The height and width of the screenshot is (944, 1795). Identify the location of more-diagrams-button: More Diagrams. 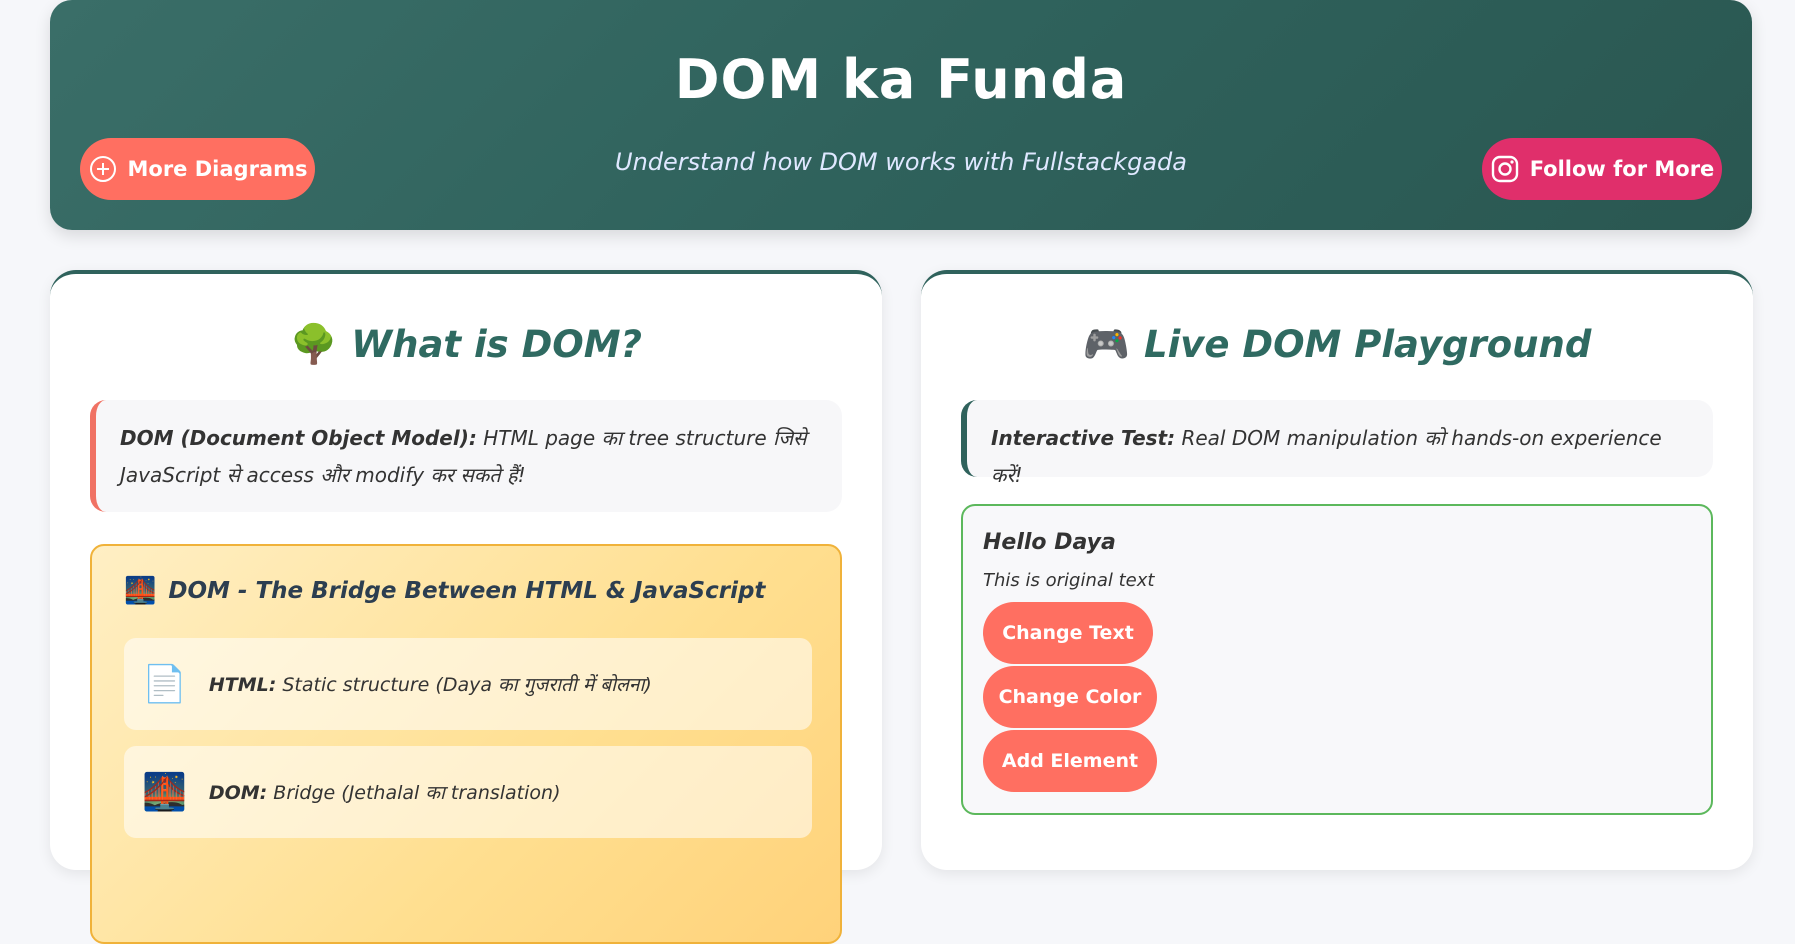
(197, 169).